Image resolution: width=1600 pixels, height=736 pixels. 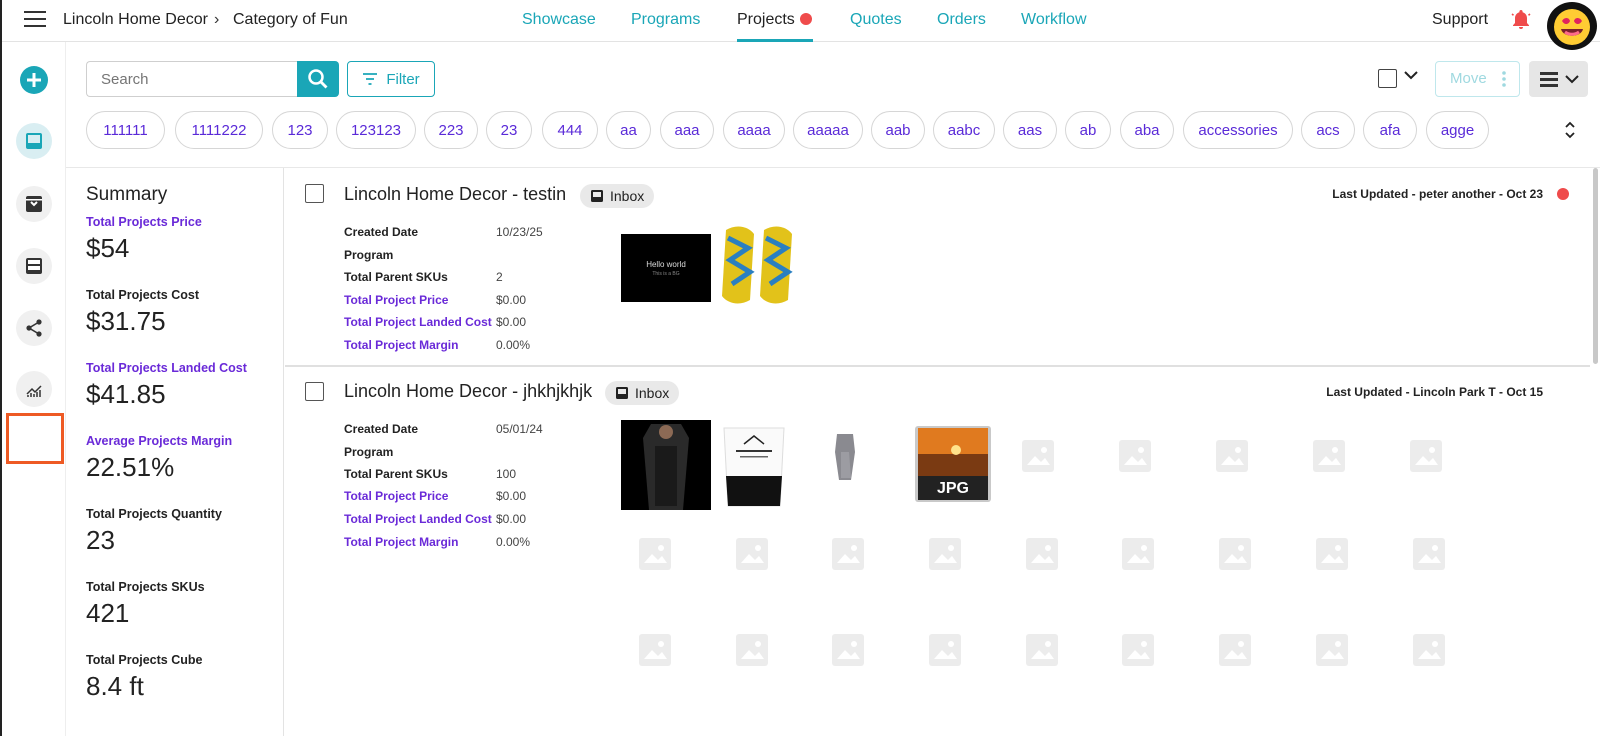 I want to click on parent-skus-value: 2, so click(x=499, y=277).